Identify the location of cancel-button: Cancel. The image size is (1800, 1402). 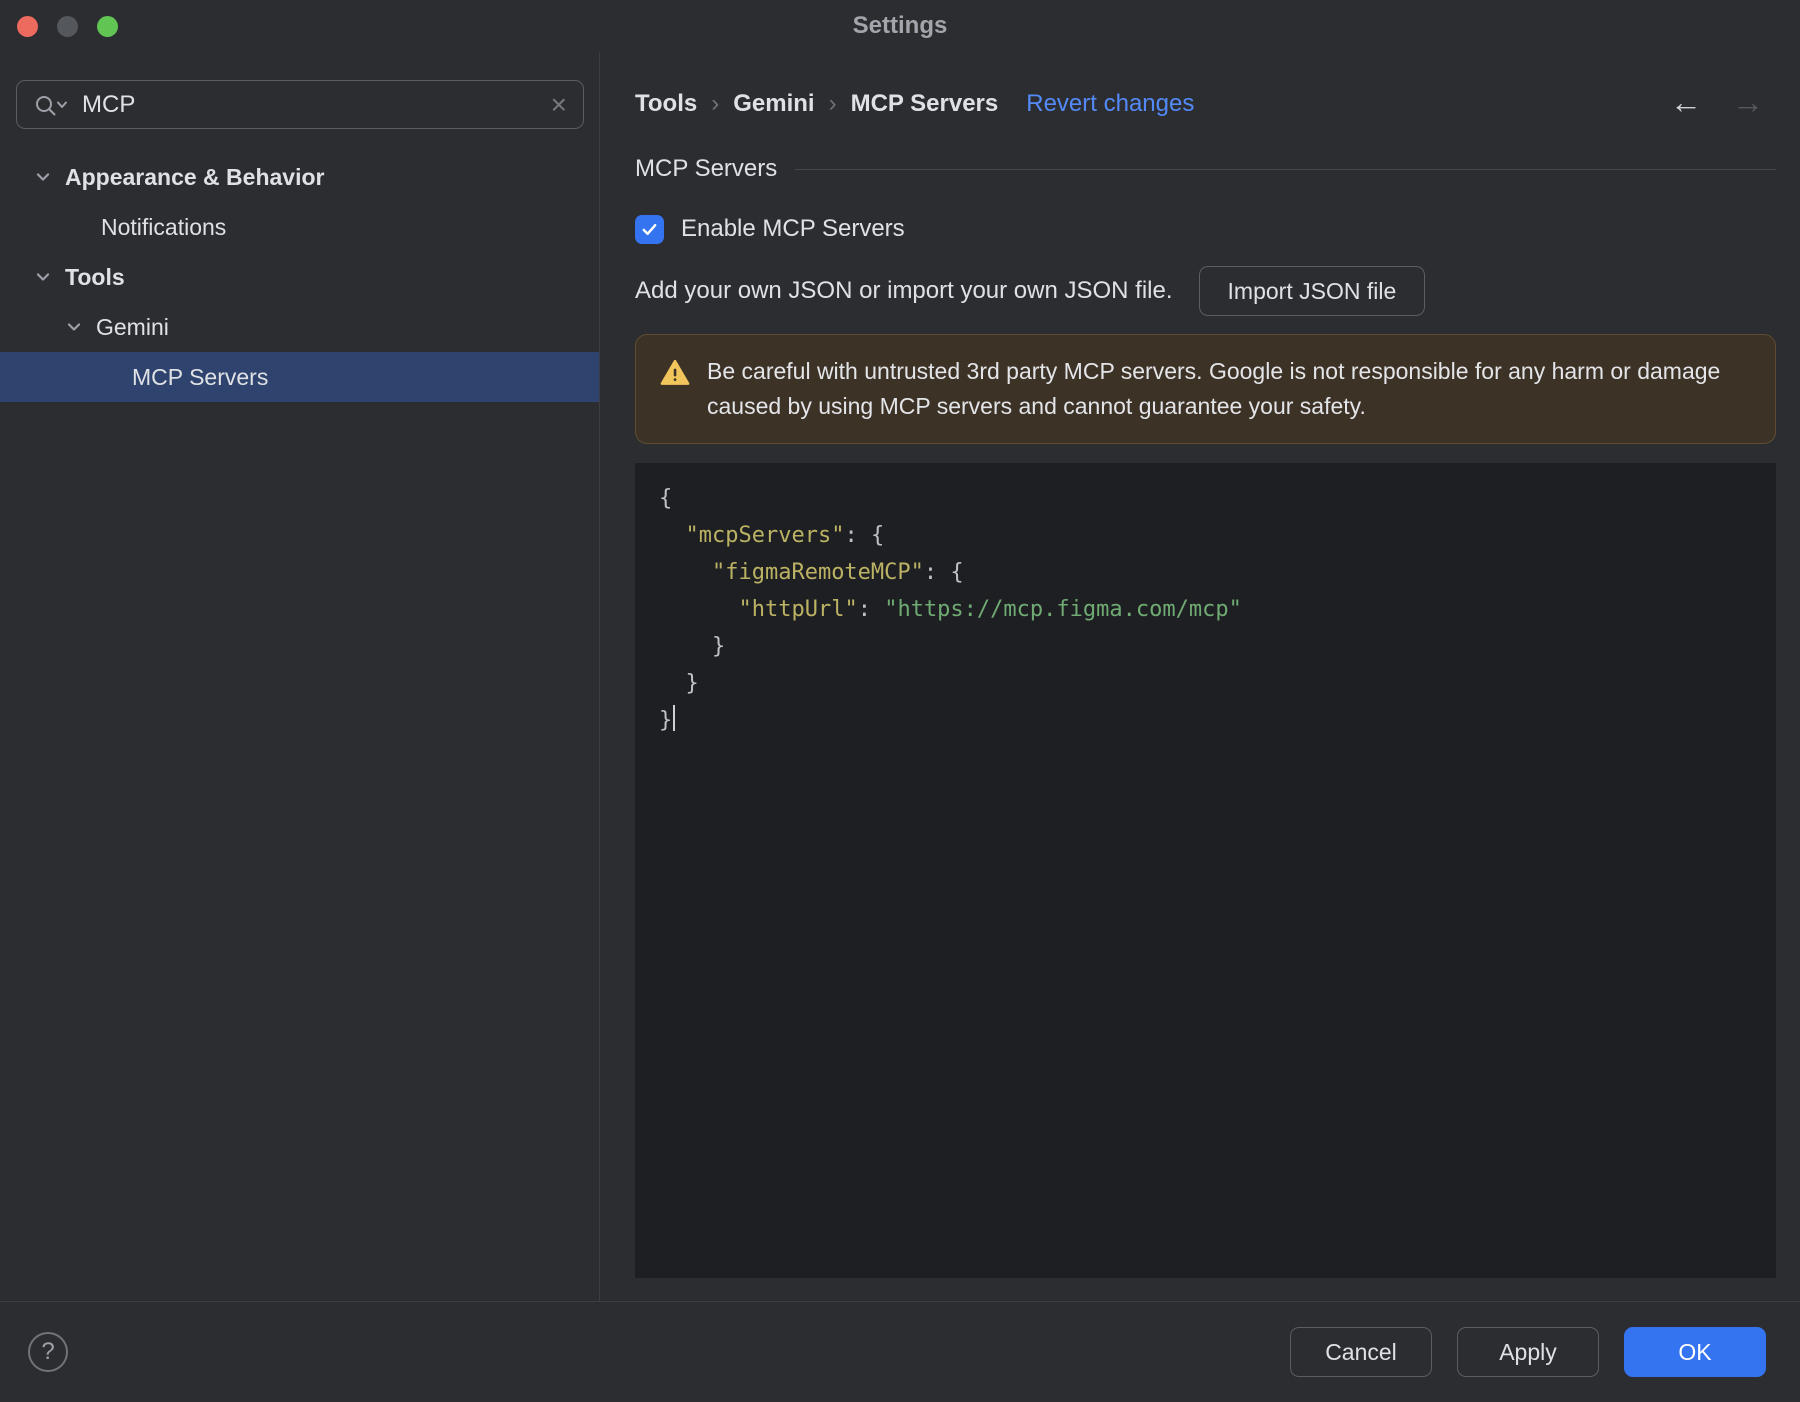
(1361, 1352).